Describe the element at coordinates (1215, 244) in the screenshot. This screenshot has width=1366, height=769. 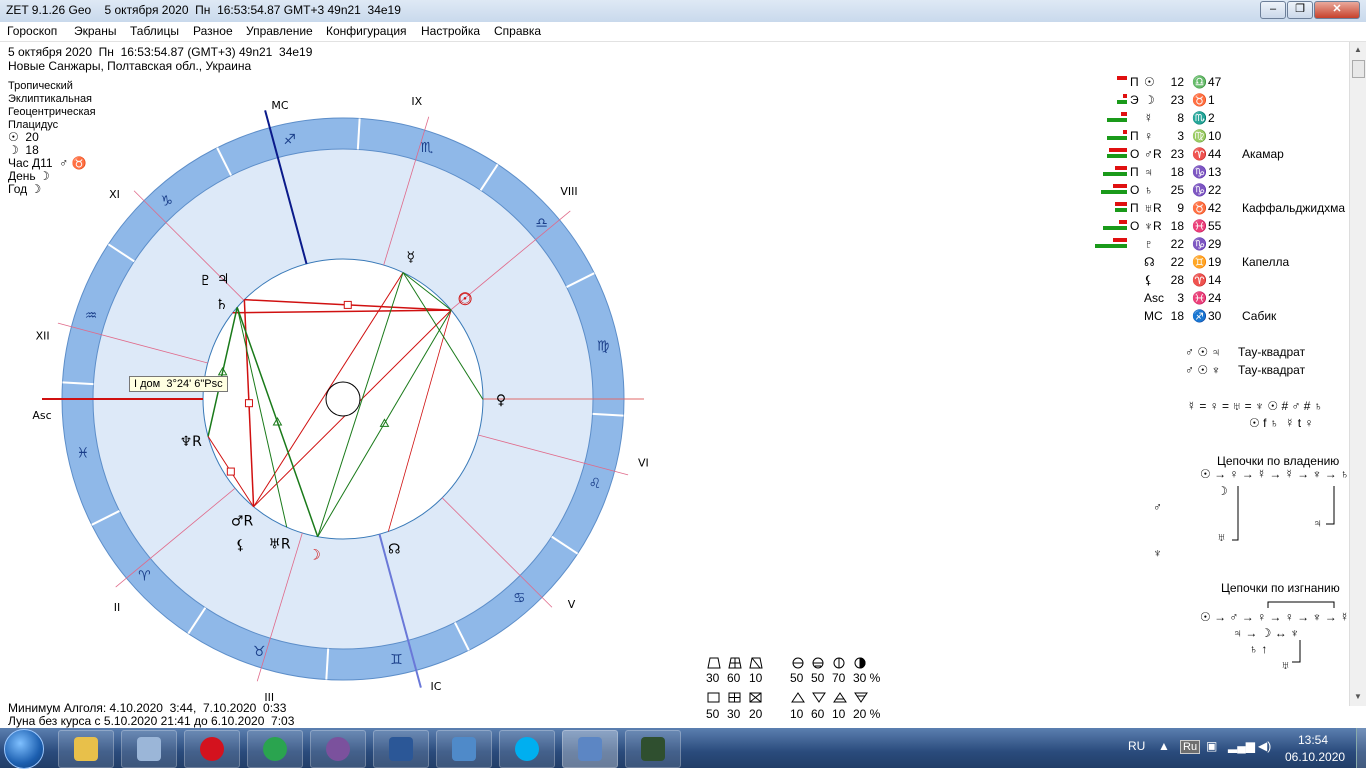
I see `planet-minutes: 29` at that location.